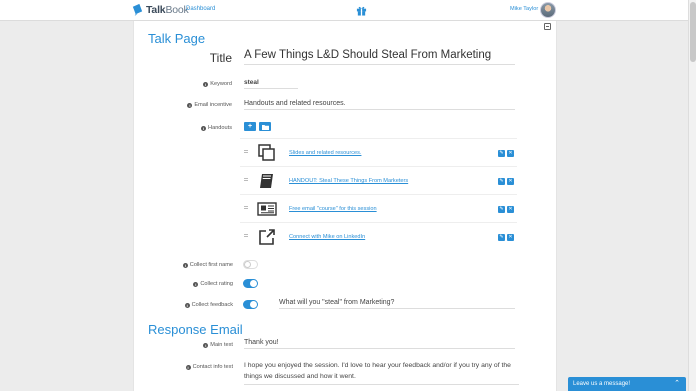 This screenshot has width=696, height=391. Describe the element at coordinates (212, 305) in the screenshot. I see `collect-feedback-label: Collect feedback` at that location.